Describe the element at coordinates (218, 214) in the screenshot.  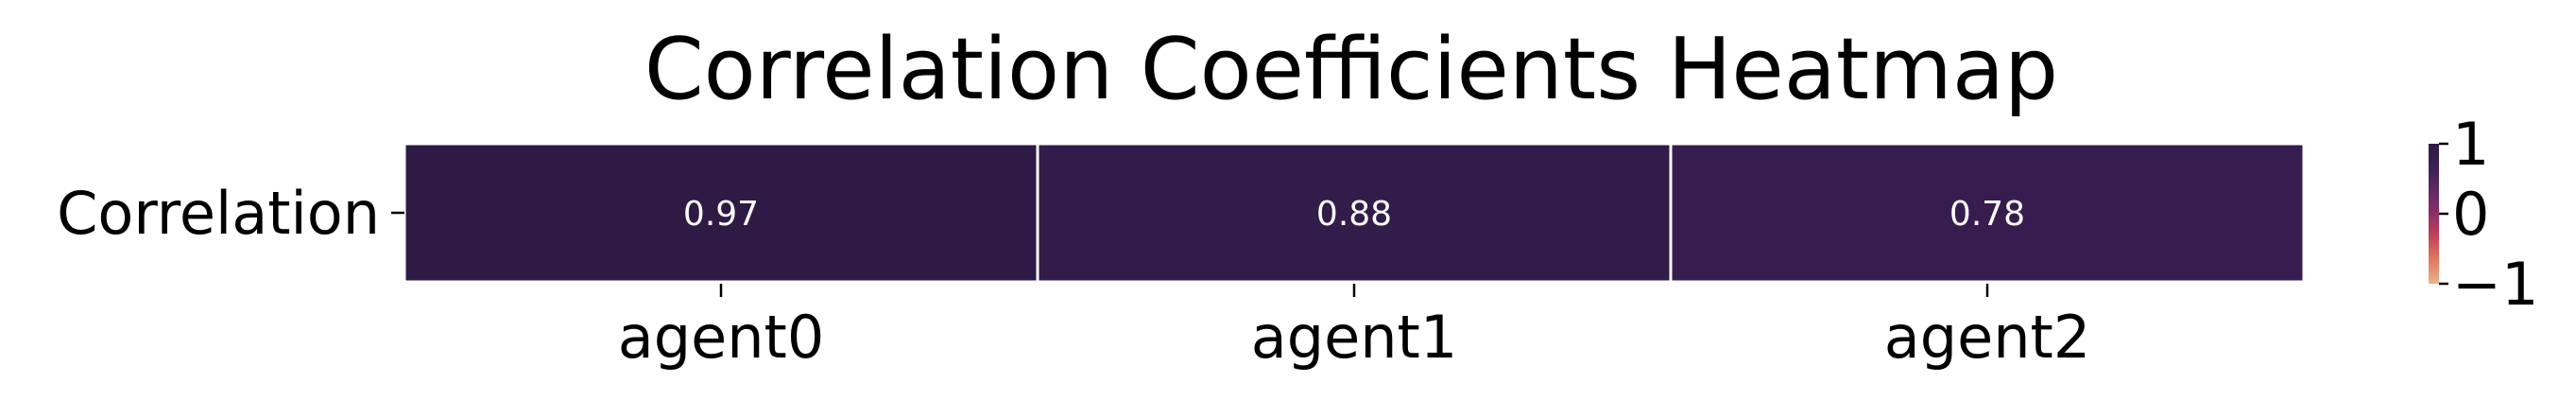
I see `y-tick-label: Correlation` at that location.